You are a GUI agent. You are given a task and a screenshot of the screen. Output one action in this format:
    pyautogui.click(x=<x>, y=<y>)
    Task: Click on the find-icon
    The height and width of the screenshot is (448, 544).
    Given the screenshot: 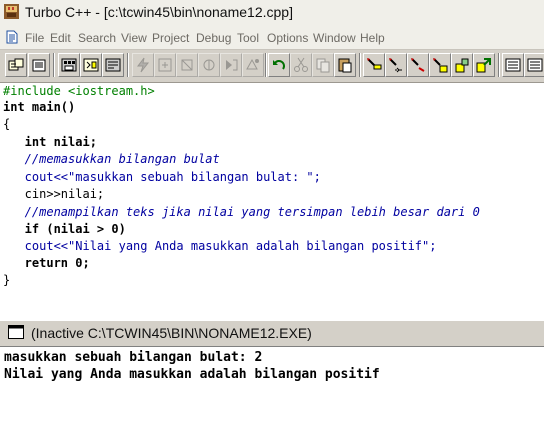 What is the action you would take?
    pyautogui.click(x=374, y=64)
    